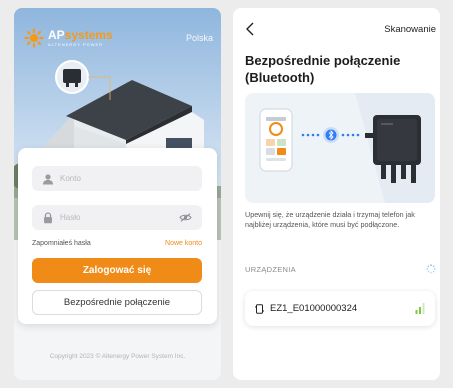 Image resolution: width=453 pixels, height=388 pixels. Describe the element at coordinates (48, 178) in the screenshot. I see `user-icon` at that location.